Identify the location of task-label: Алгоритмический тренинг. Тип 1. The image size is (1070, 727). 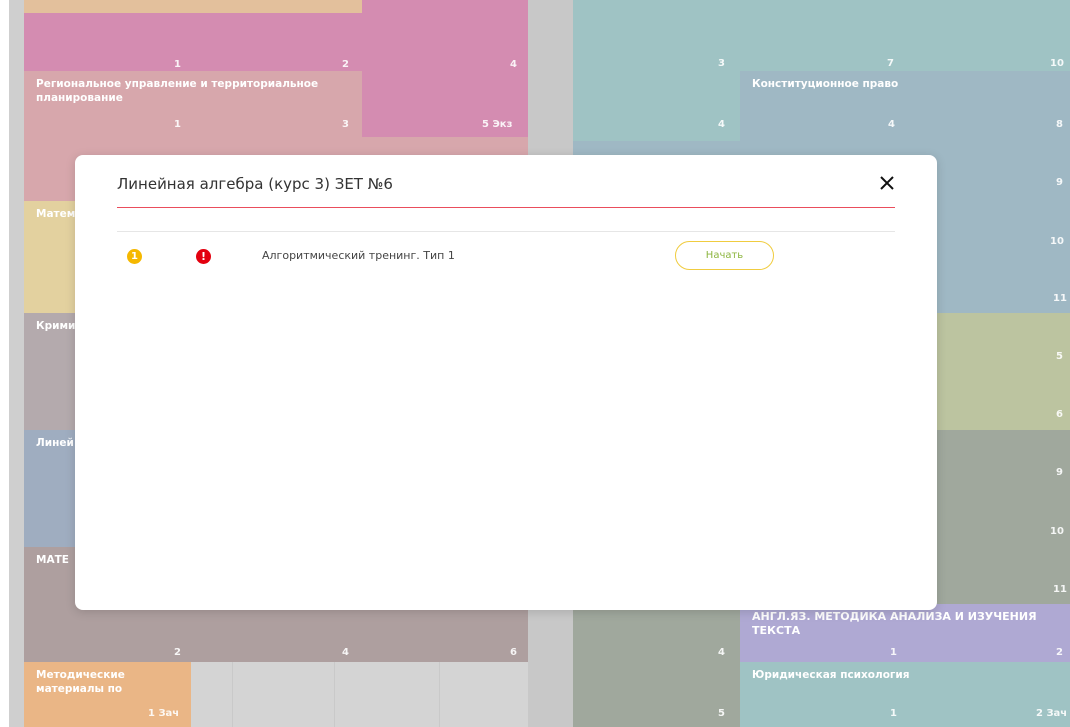
(358, 255).